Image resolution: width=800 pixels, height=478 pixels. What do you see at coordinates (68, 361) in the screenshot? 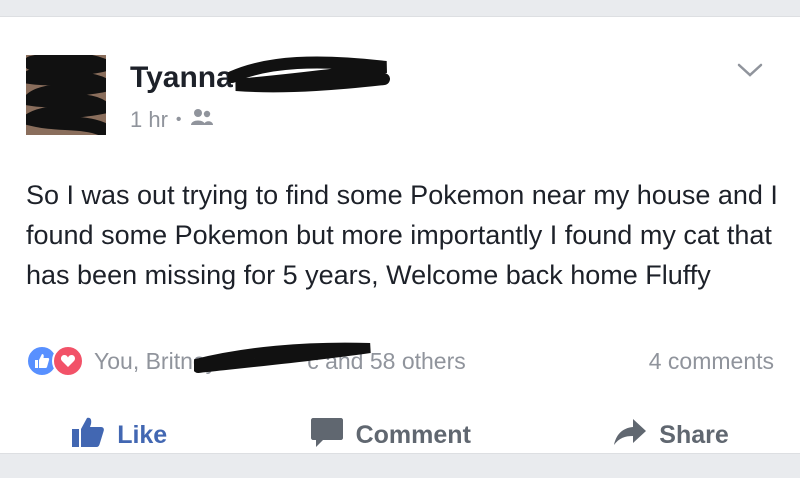
I see `love-reaction-icon` at bounding box center [68, 361].